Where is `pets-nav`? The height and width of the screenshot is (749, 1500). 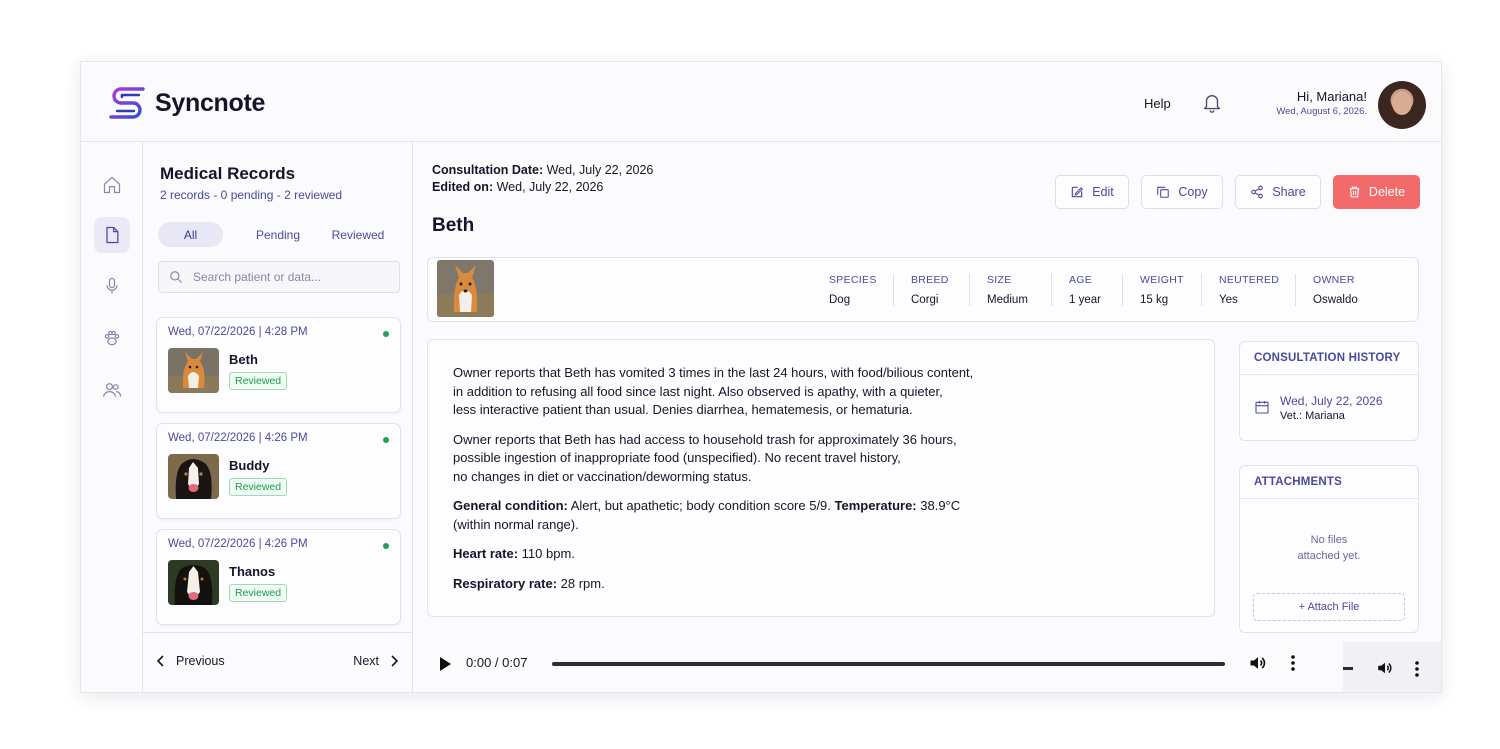 pets-nav is located at coordinates (112, 338).